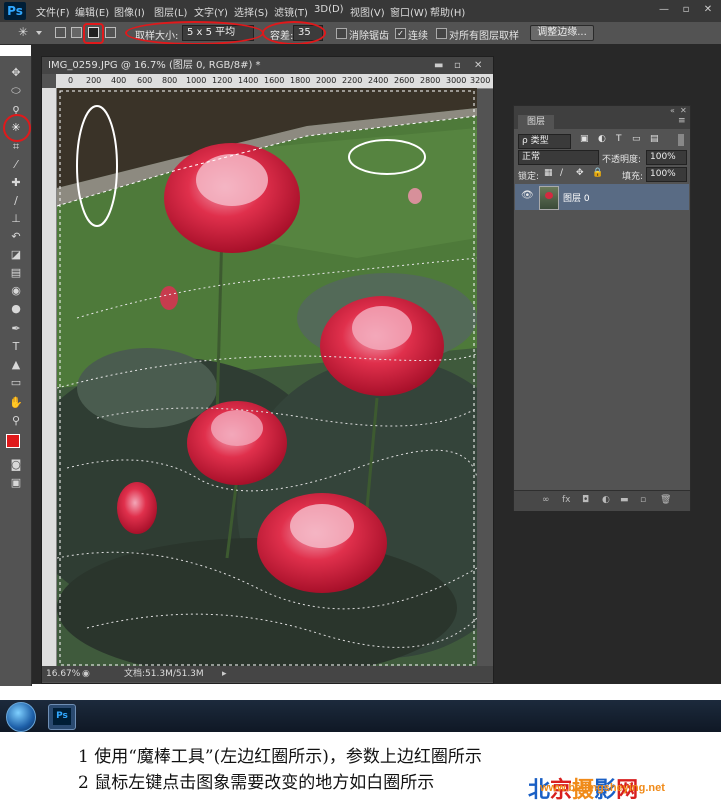 This screenshot has width=721, height=804. I want to click on zoom-level: 16.67%, so click(63, 674).